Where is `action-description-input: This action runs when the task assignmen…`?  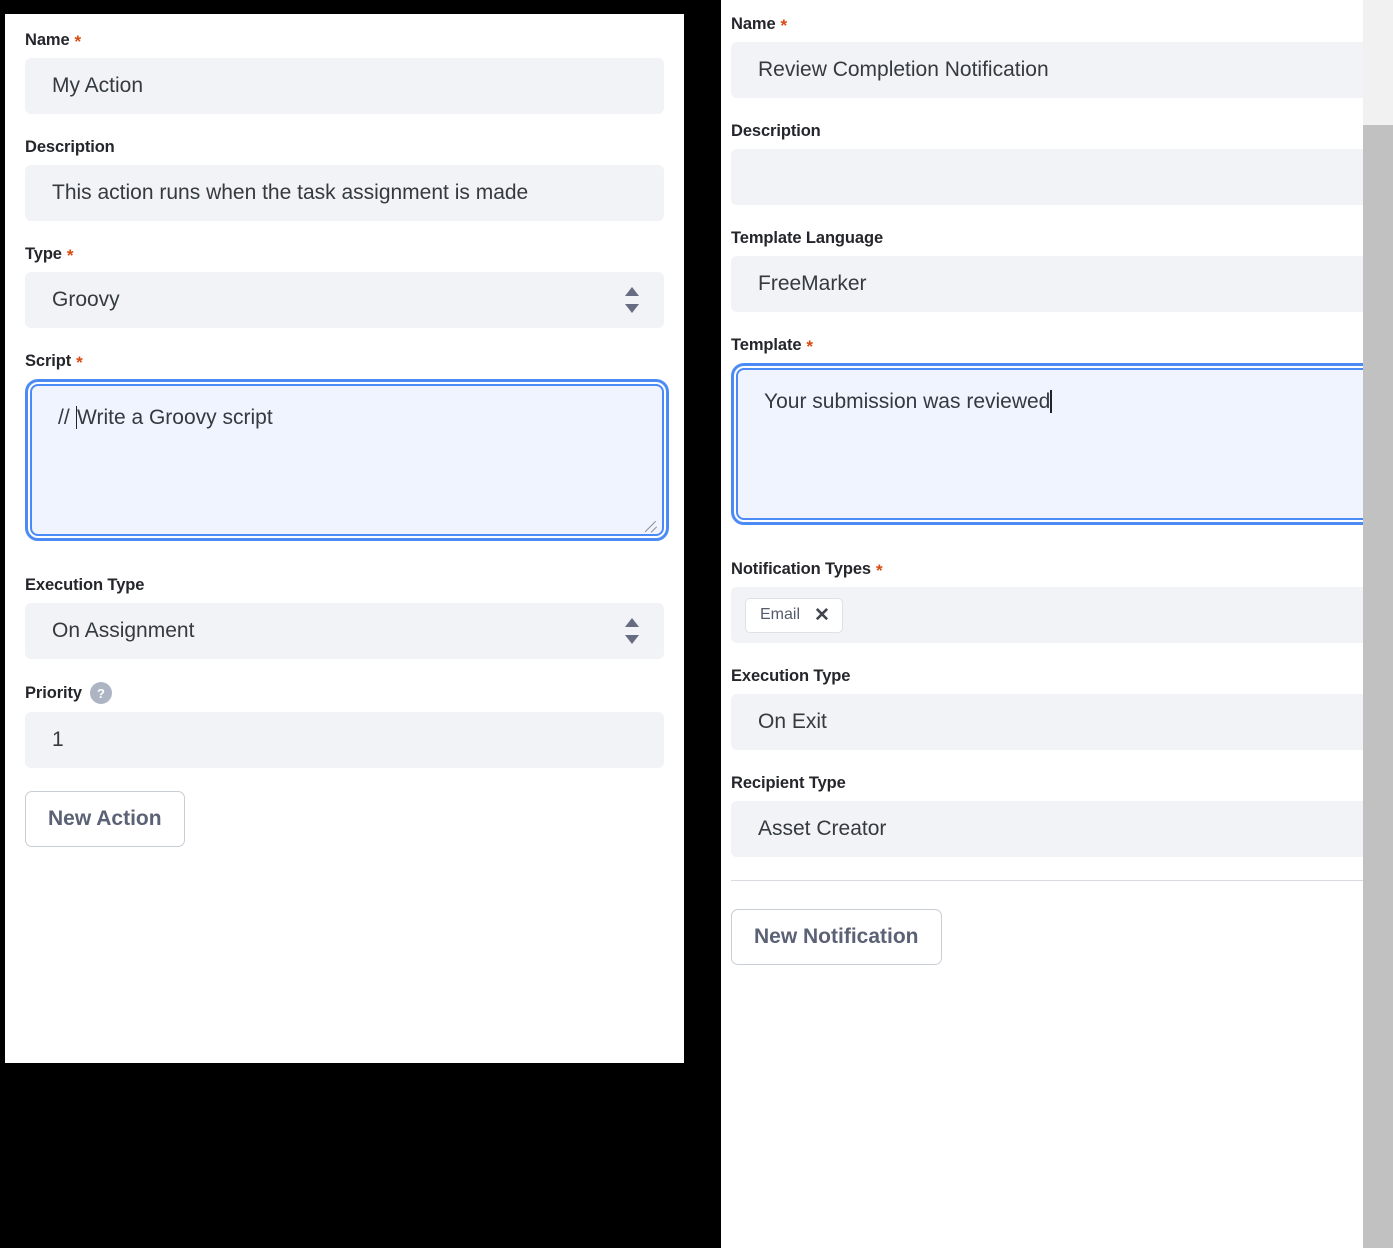
action-description-input: This action runs when the task assignmen… is located at coordinates (344, 193).